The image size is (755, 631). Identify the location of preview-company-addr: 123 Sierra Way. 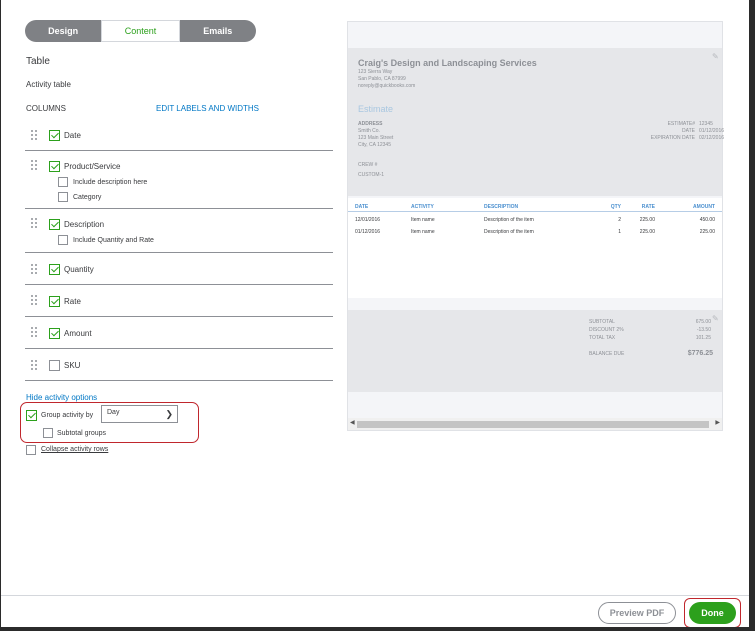
(375, 72).